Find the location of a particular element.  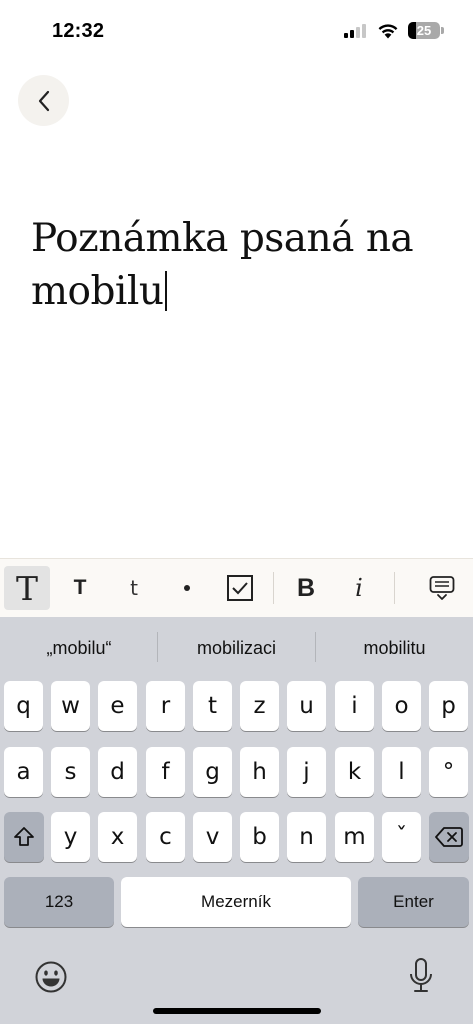

back-button is located at coordinates (43, 100).